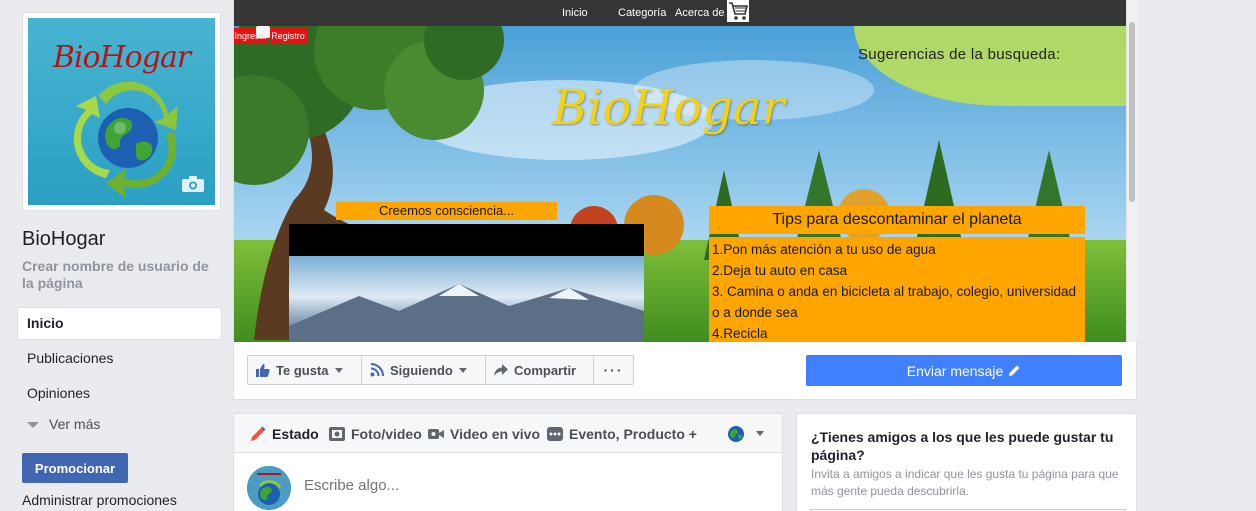  What do you see at coordinates (545, 370) in the screenshot?
I see `share-label: Compartir` at bounding box center [545, 370].